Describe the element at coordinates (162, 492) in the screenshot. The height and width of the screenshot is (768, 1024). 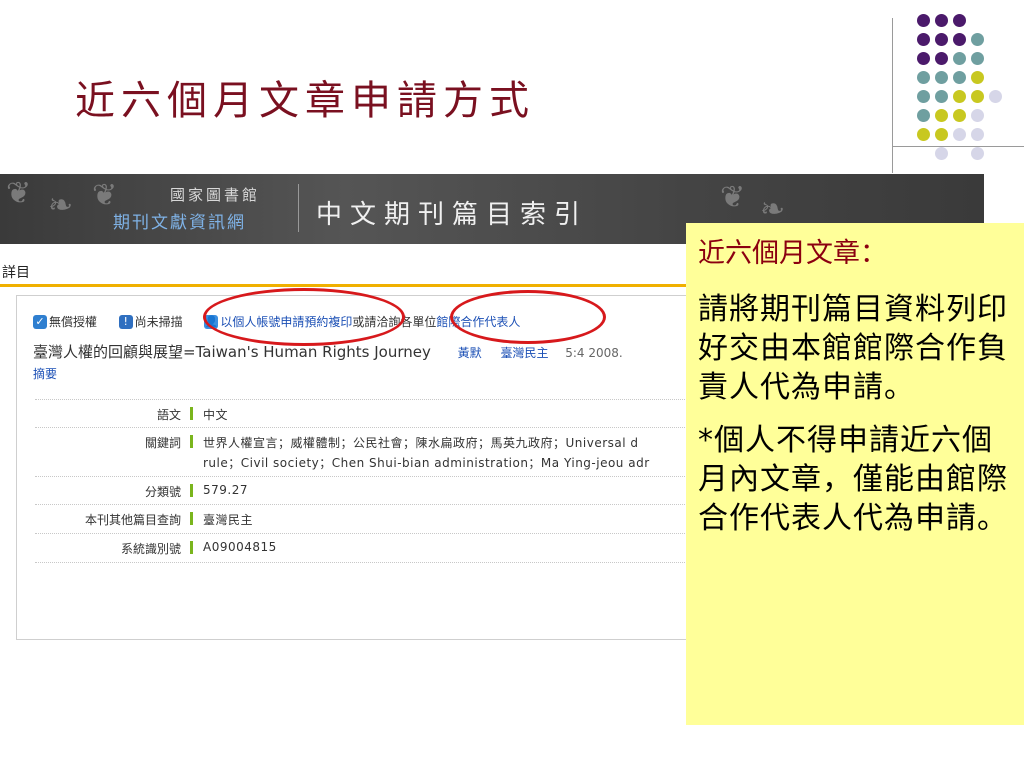
I see `field-label: 分類號` at that location.